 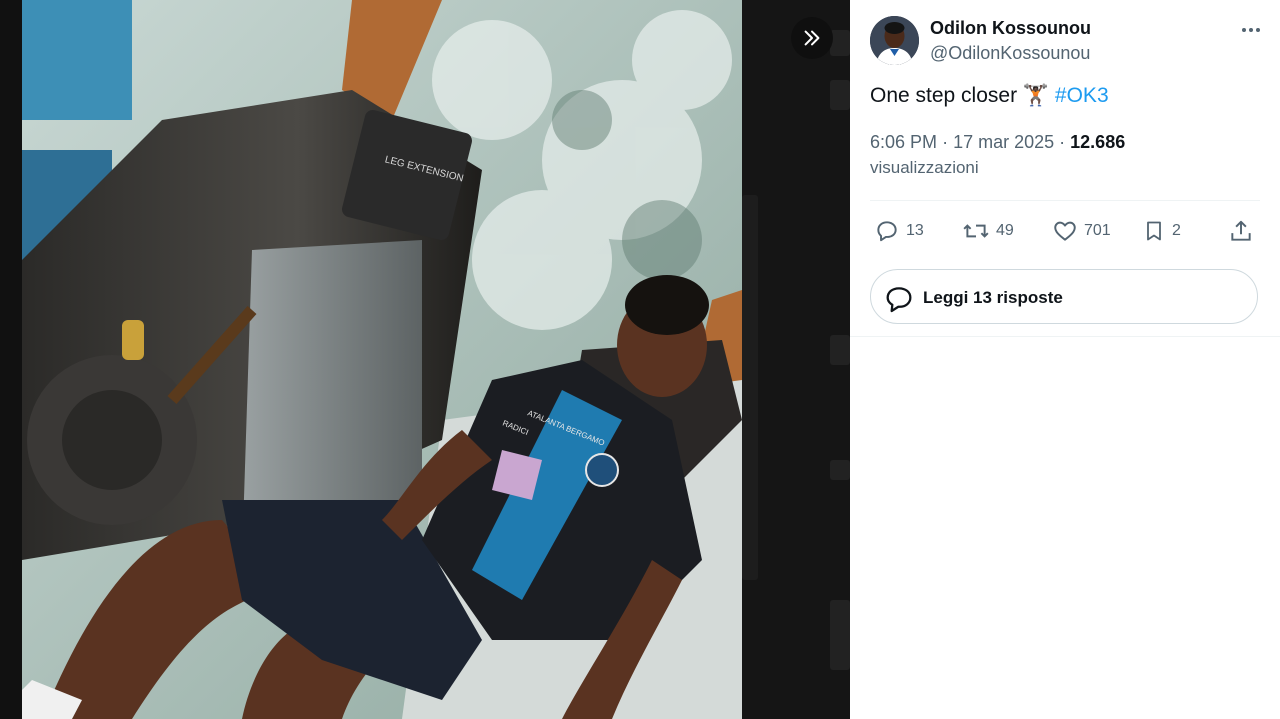 I want to click on heart-icon, so click(x=1065, y=231).